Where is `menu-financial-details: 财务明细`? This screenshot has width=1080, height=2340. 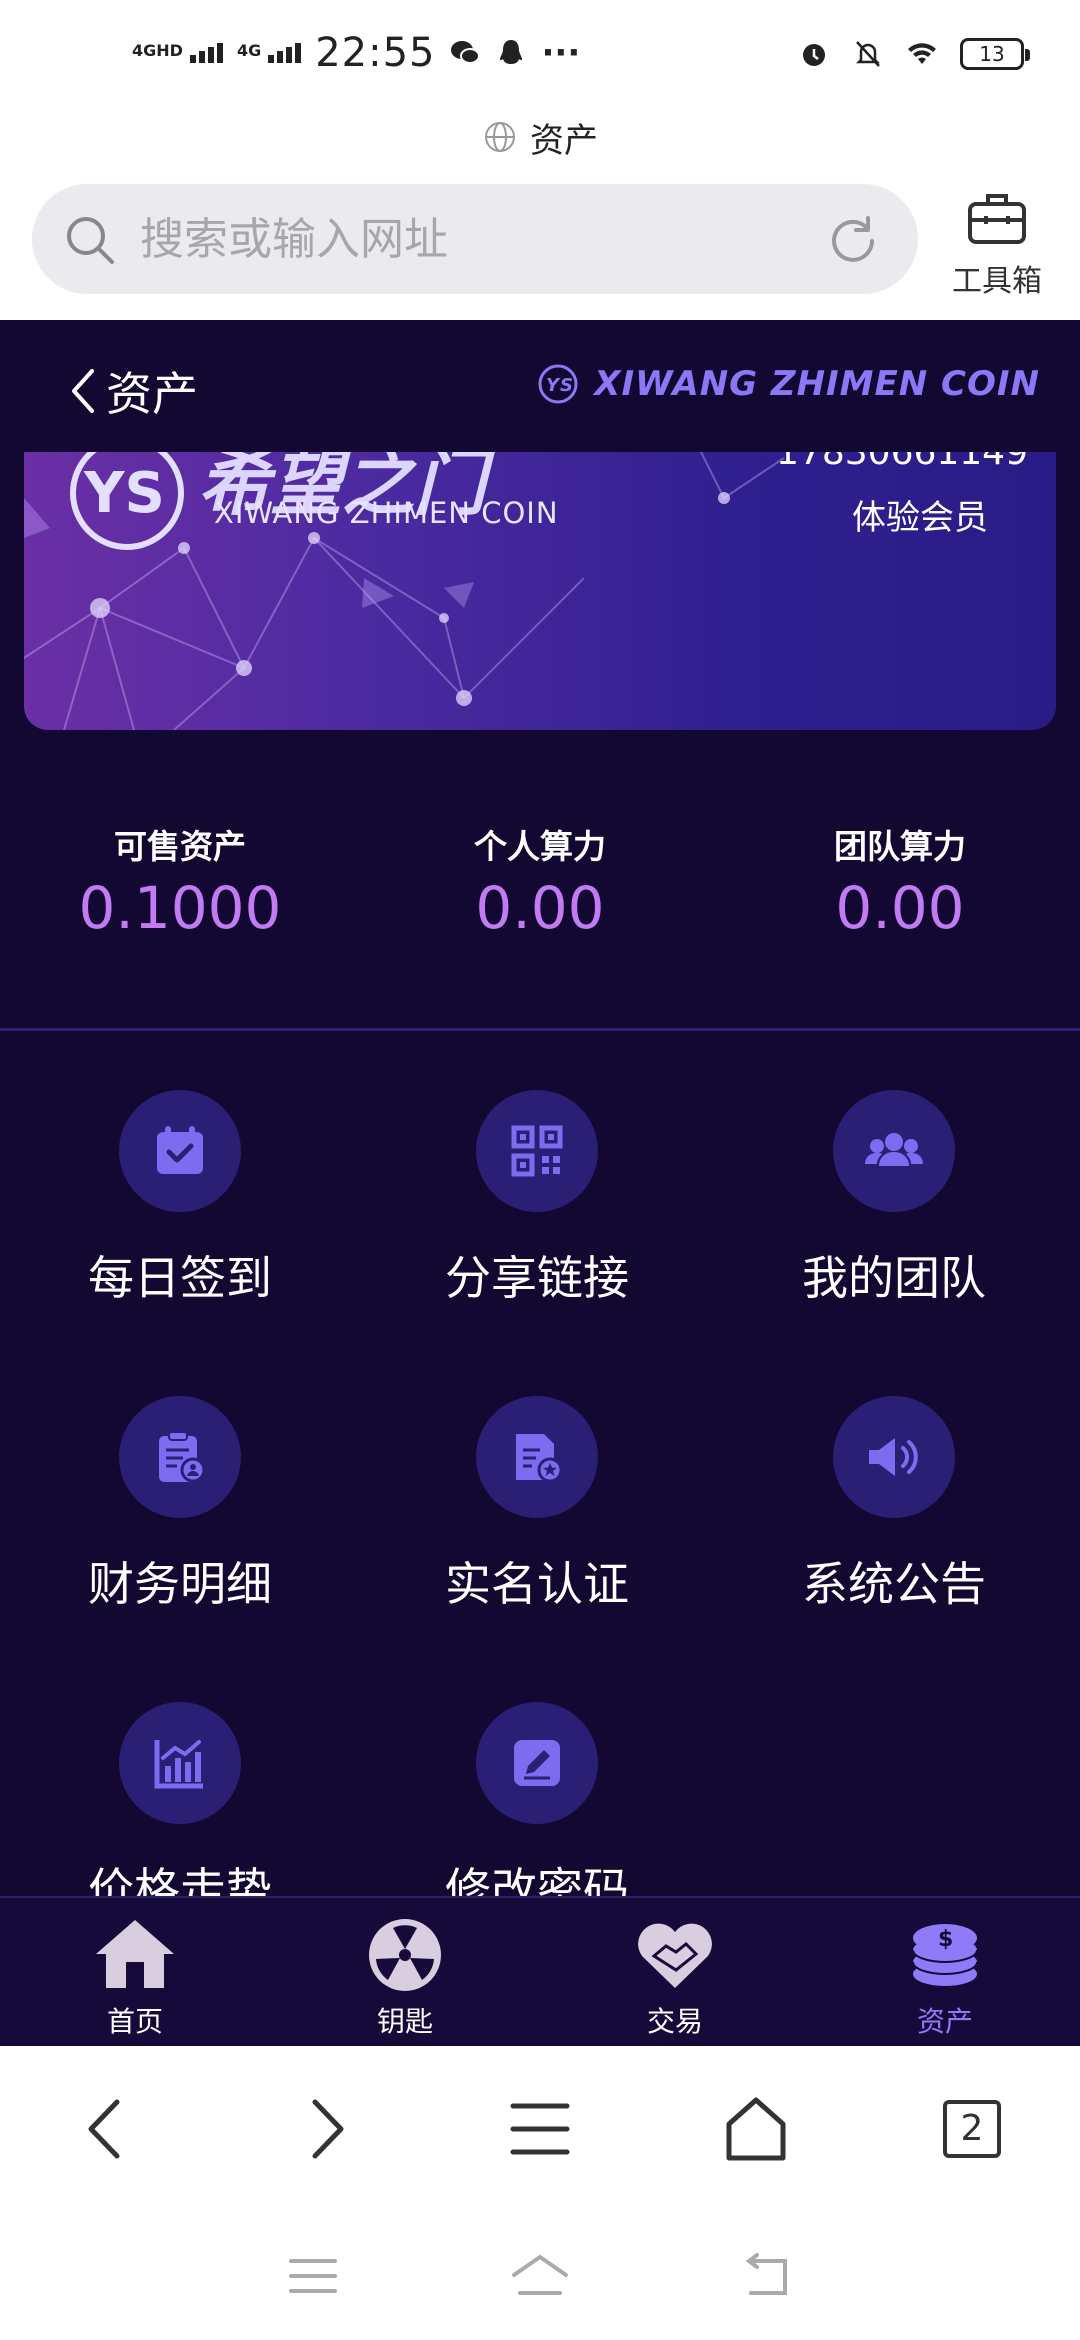 menu-financial-details: 财务明细 is located at coordinates (180, 1505).